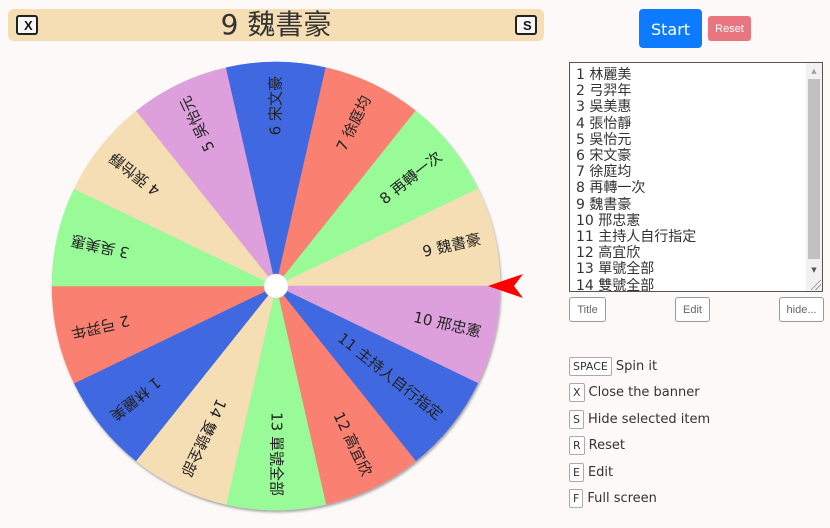 Image resolution: width=830 pixels, height=528 pixels. Describe the element at coordinates (604, 75) in the screenshot. I see `list-item: 1 林麗美` at that location.